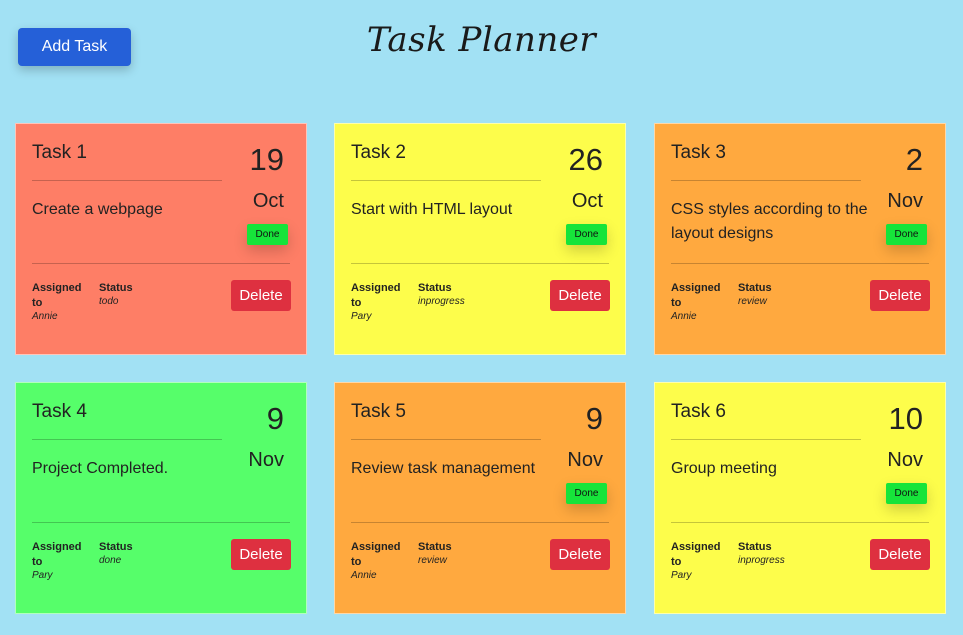  I want to click on status-value: done, so click(110, 560).